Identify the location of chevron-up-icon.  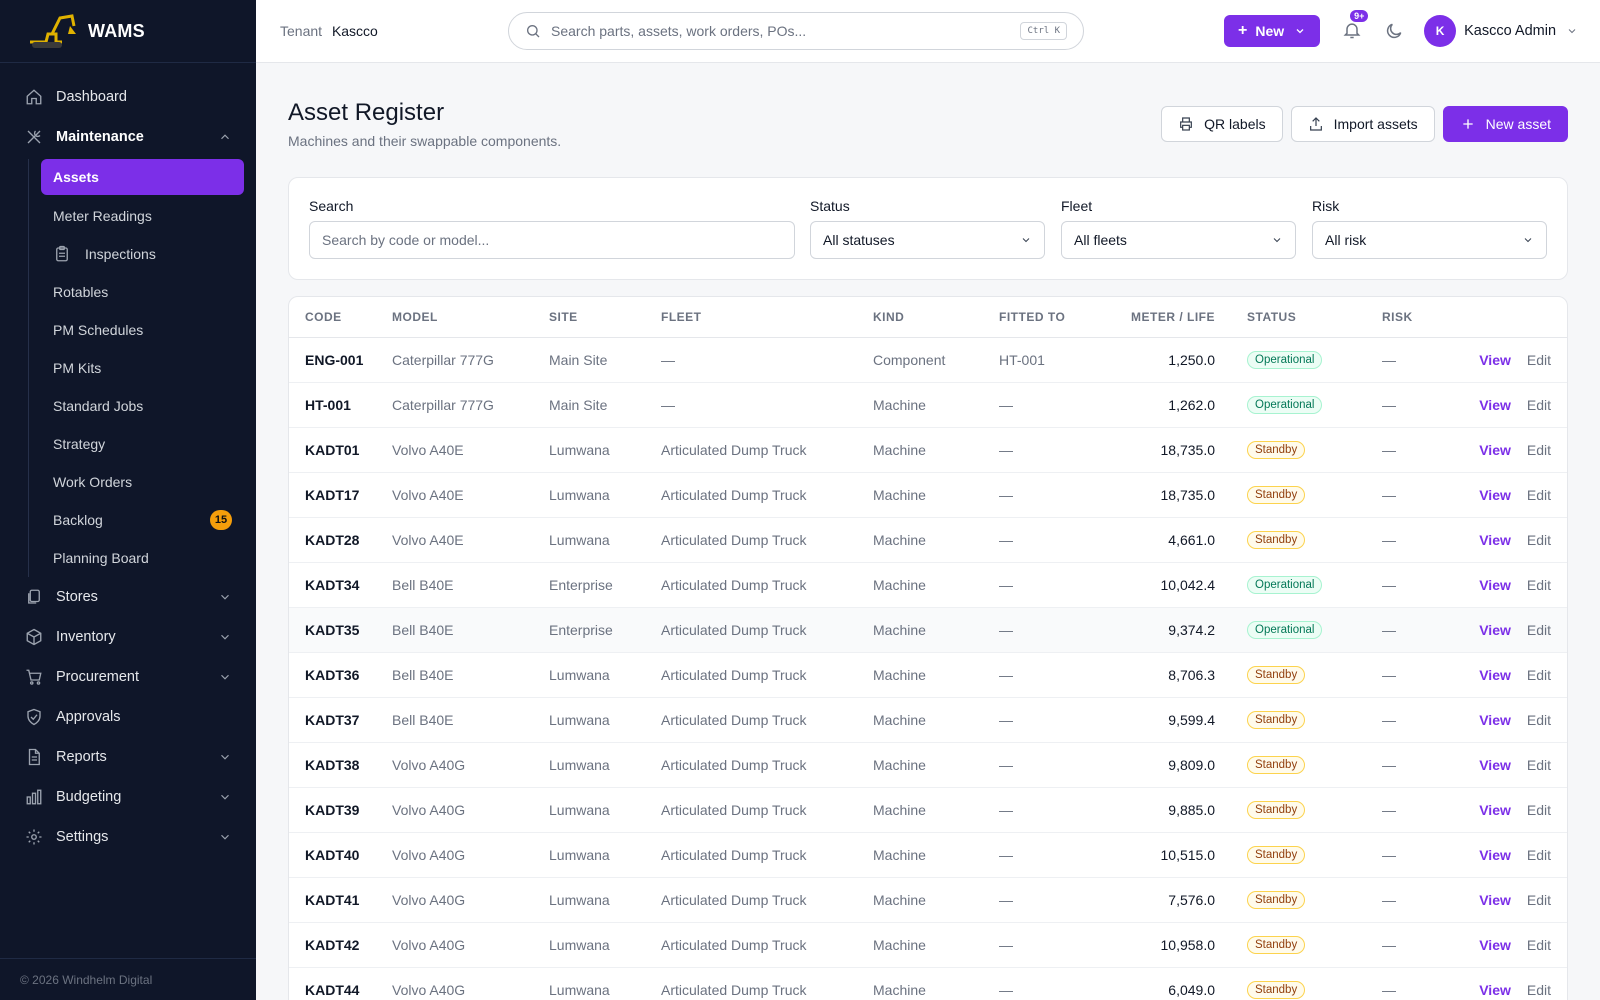
(225, 137).